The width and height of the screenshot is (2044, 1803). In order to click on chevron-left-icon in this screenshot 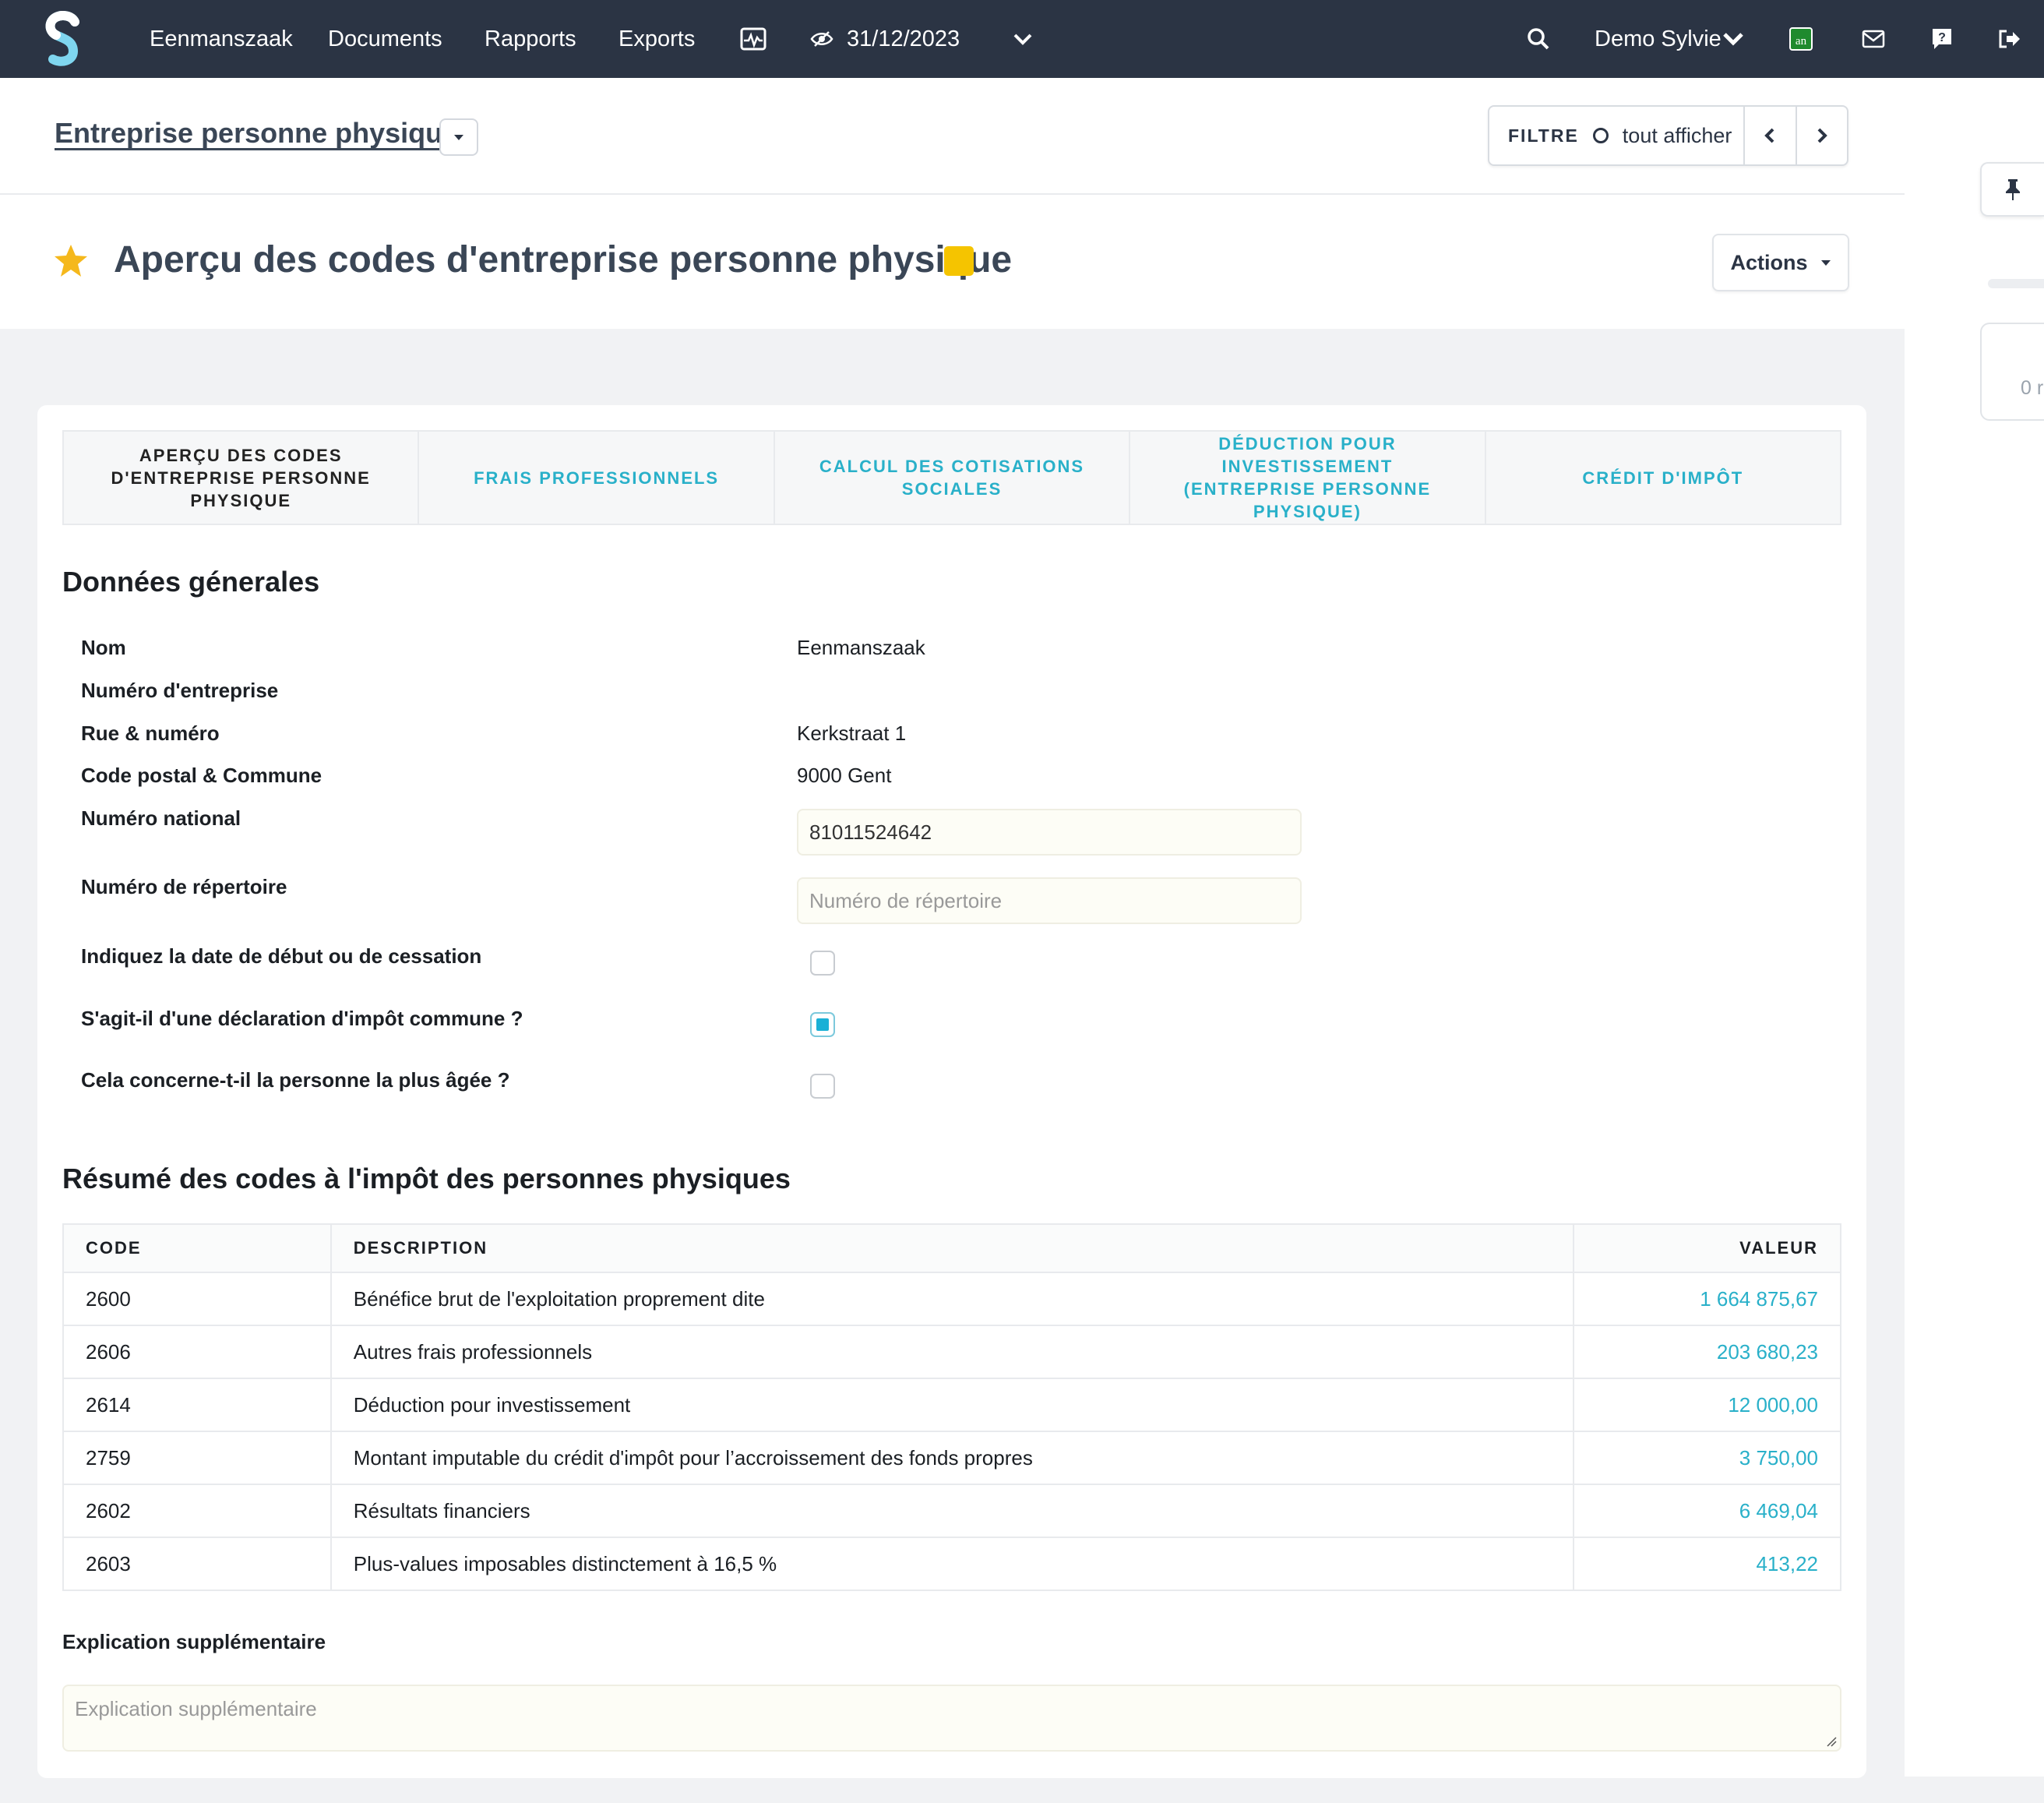, I will do `click(1769, 135)`.